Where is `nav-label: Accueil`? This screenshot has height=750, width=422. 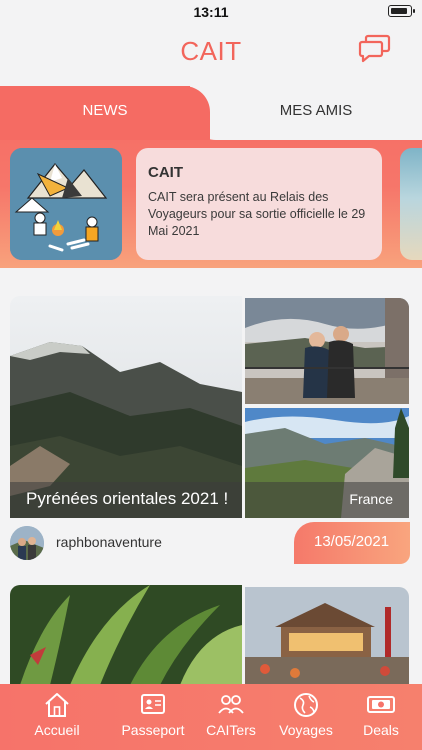
nav-label: Accueil is located at coordinates (57, 730).